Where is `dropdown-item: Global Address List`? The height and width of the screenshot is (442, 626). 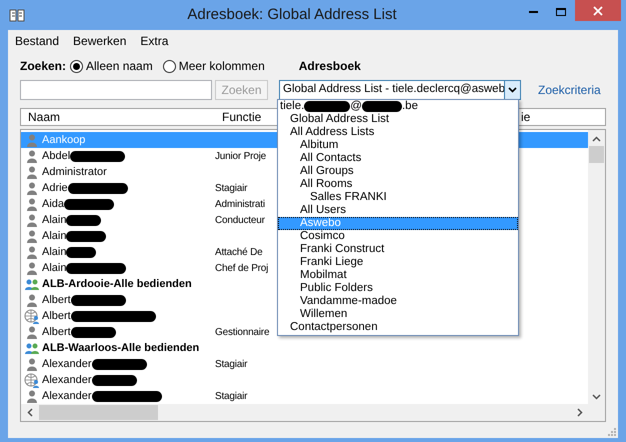
dropdown-item: Global Address List is located at coordinates (398, 119).